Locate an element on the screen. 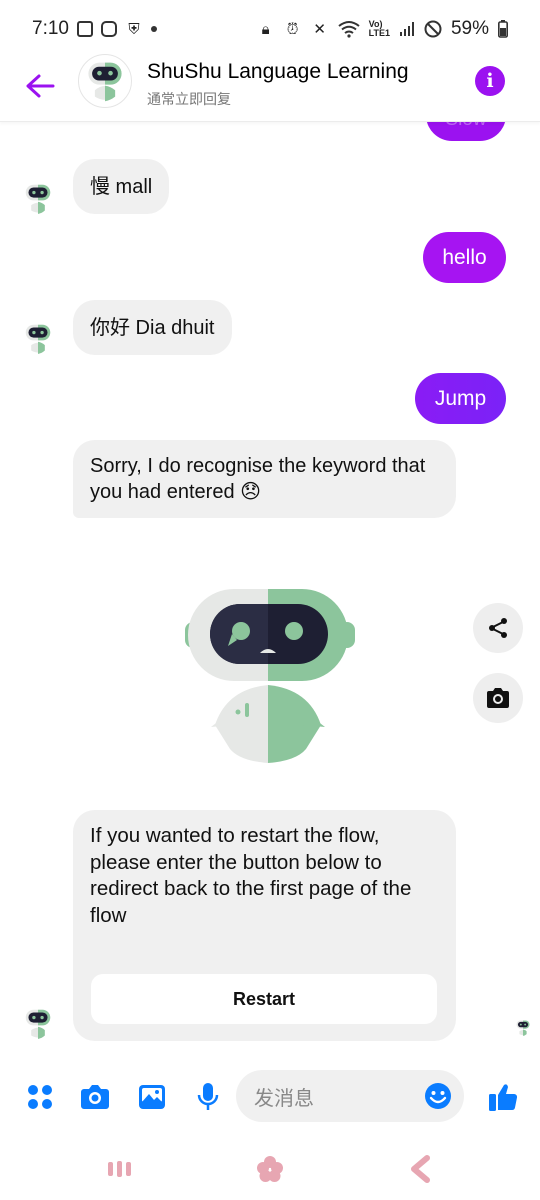 Image resolution: width=540 pixels, height=1200 pixels. conversation-header: ShuShu Language Learning 通常立即回复 i is located at coordinates (270, 88).